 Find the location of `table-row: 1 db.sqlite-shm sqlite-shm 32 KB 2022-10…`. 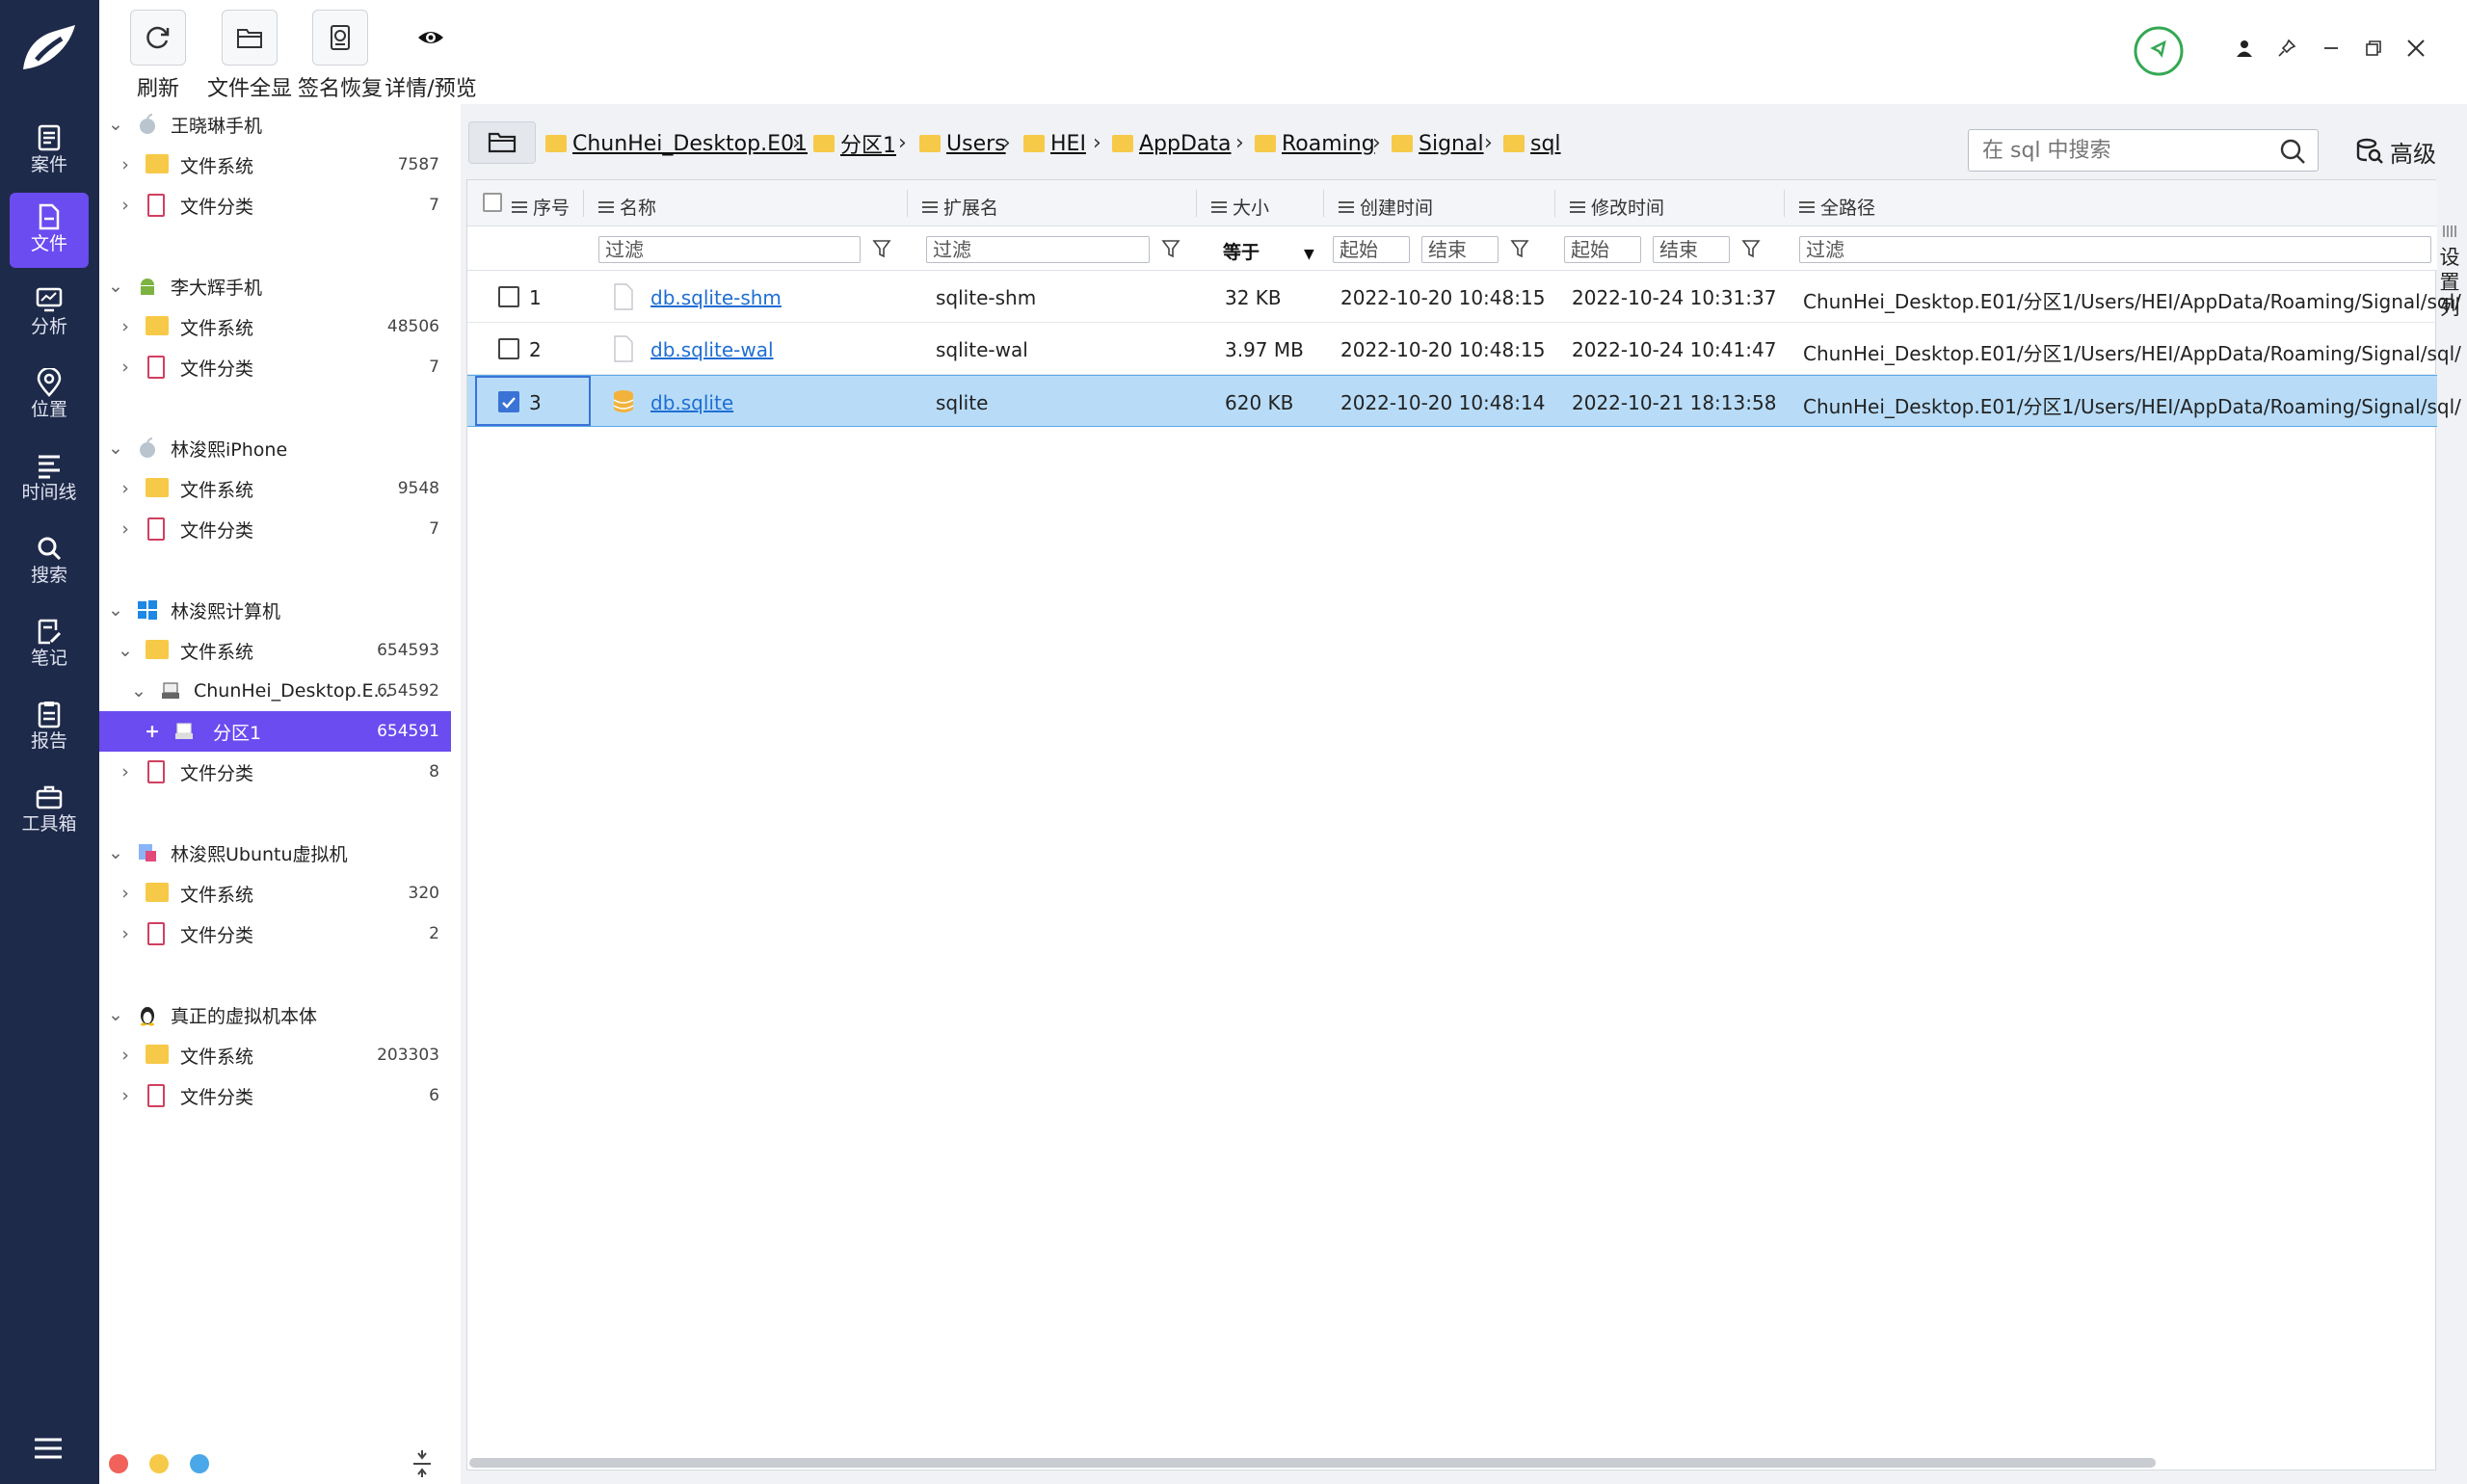

table-row: 1 db.sqlite-shm sqlite-shm 32 KB 2022-10… is located at coordinates (1464, 297).